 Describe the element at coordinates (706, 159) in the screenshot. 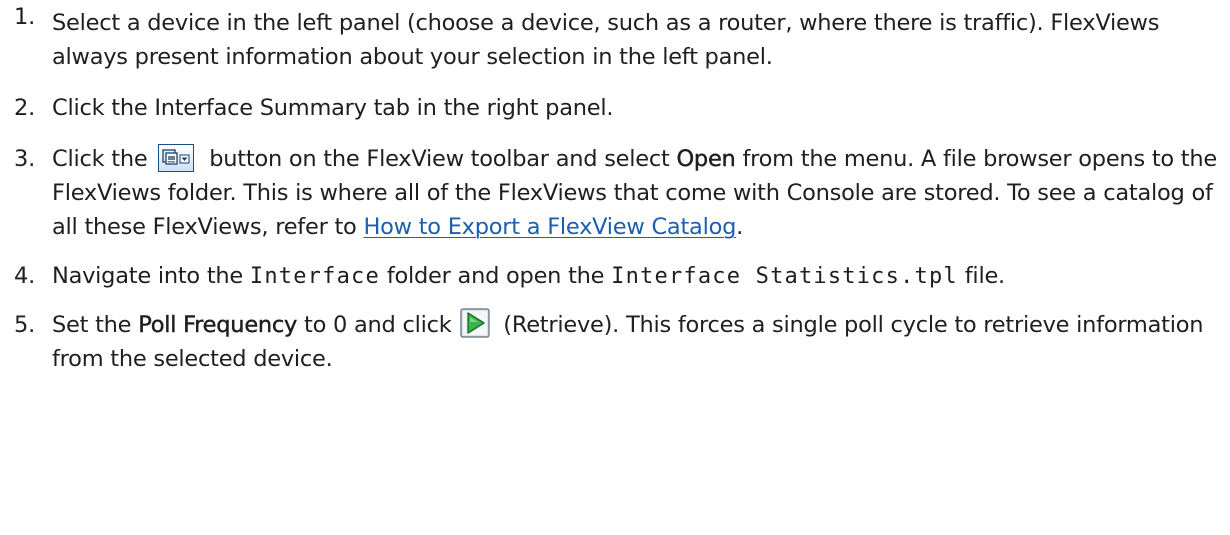

I see `menu-item-open-label: Open` at that location.